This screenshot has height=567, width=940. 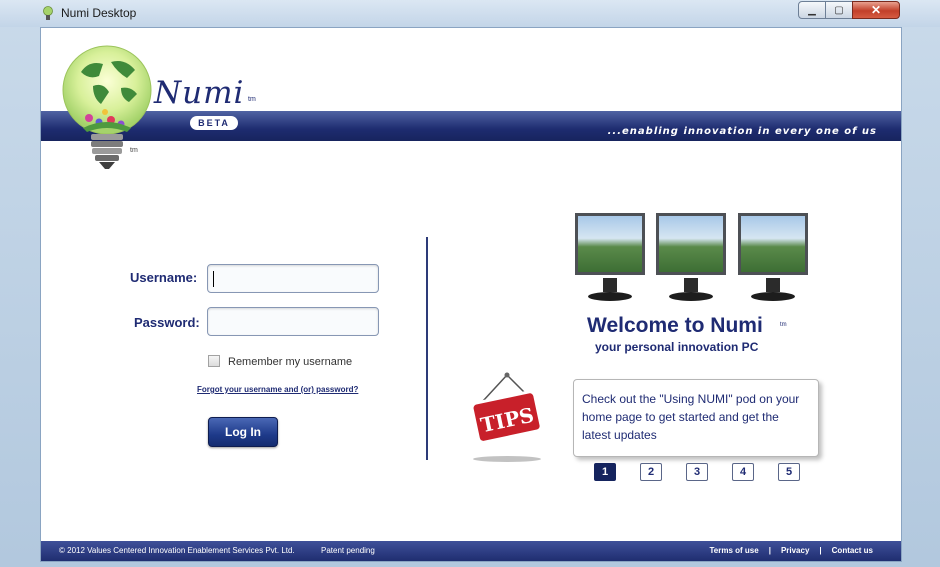 I want to click on tips-pager: 1 2 3 4 5, so click(x=709, y=472).